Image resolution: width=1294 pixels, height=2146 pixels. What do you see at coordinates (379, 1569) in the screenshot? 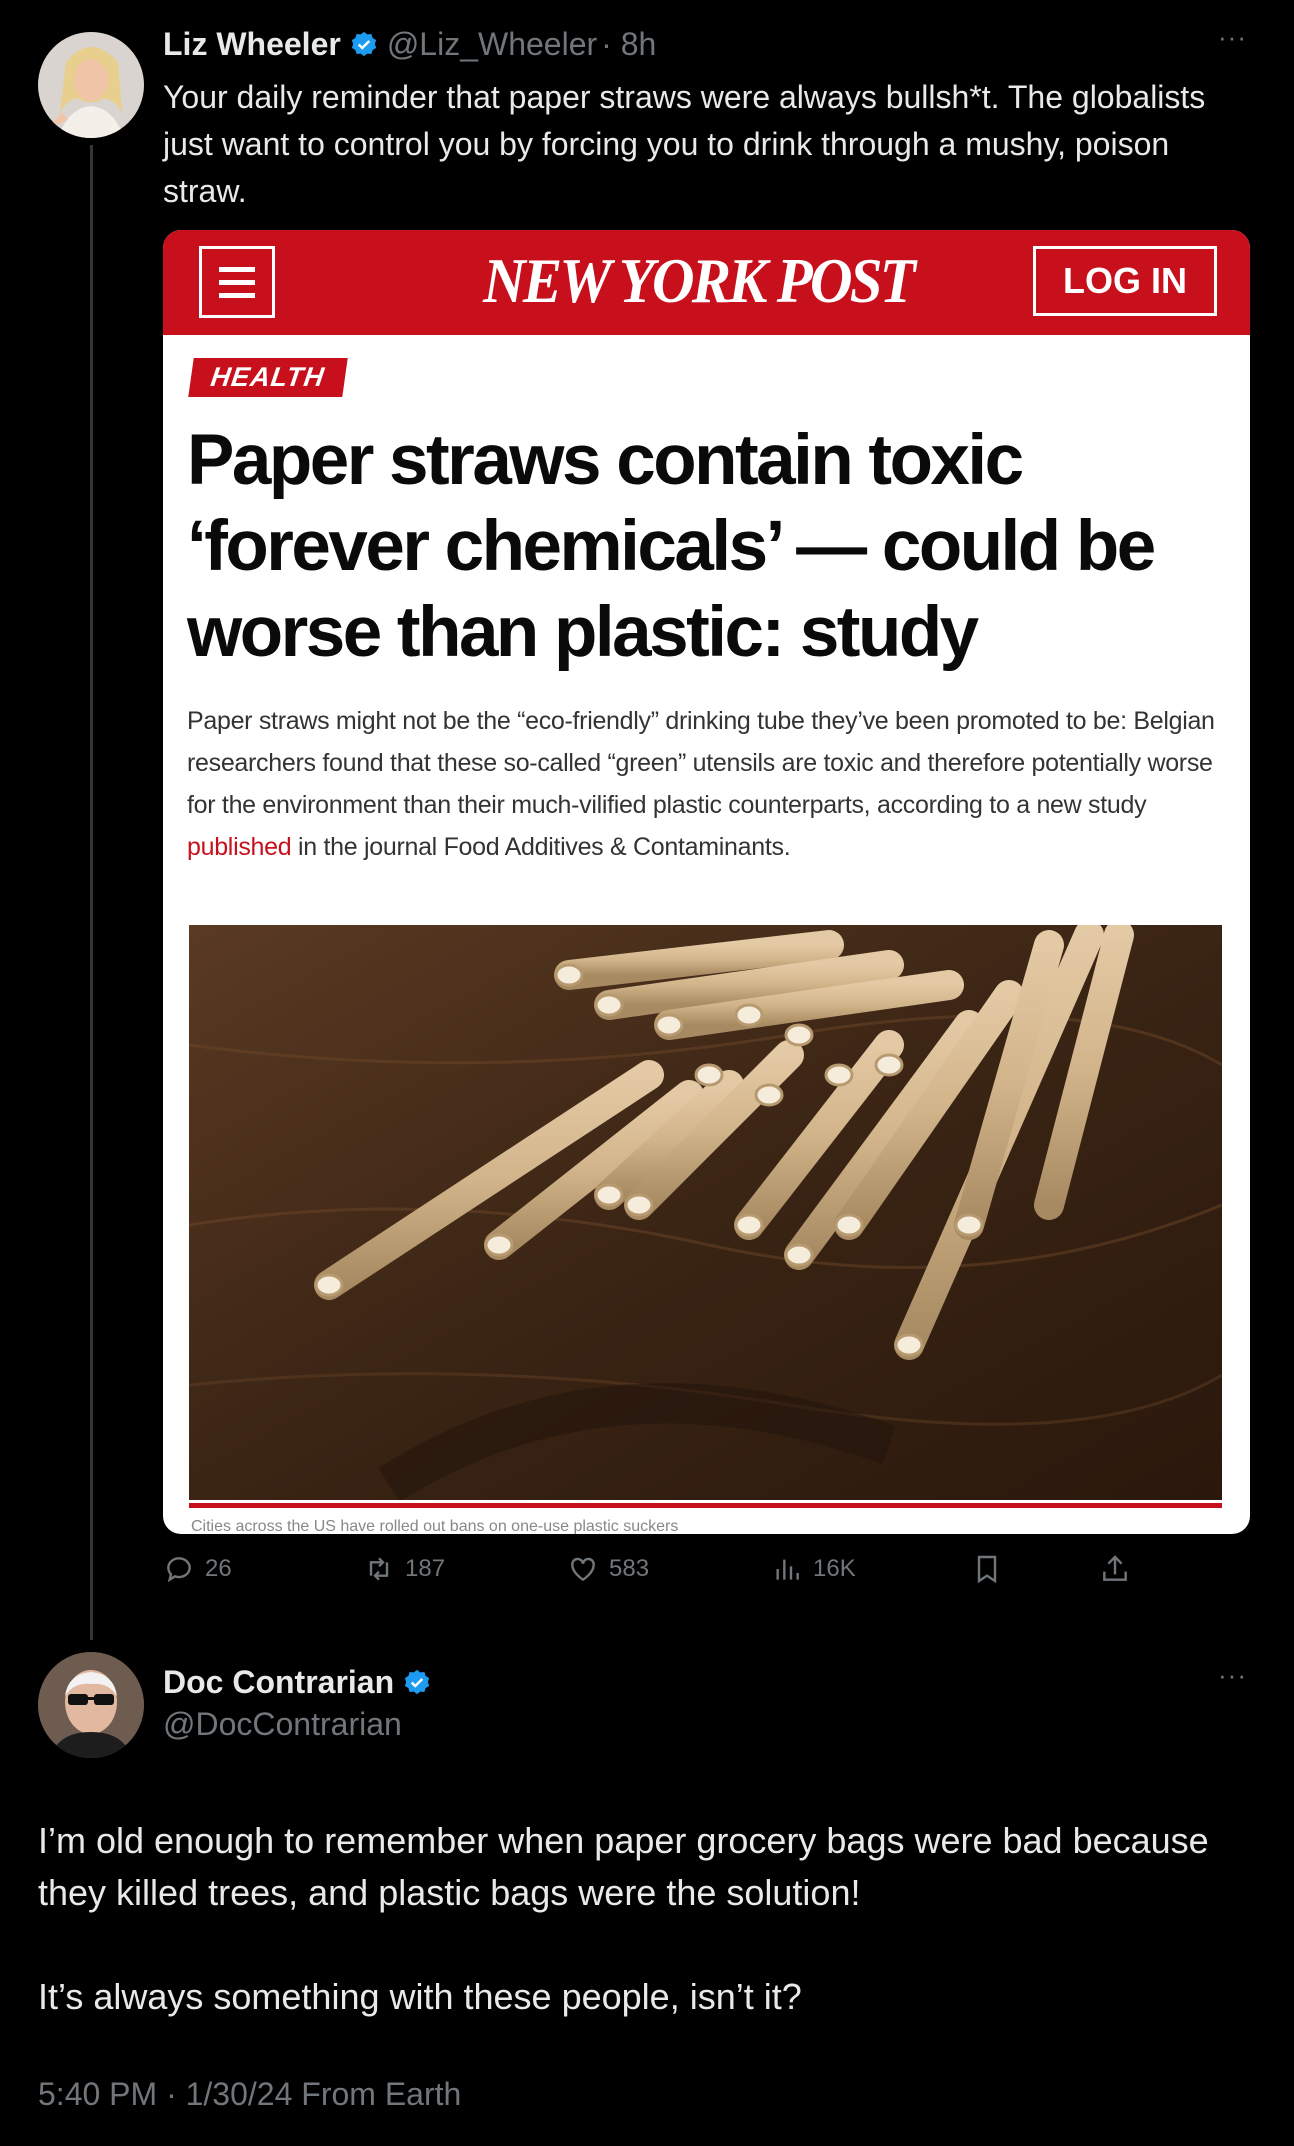
I see `retweet-icon` at bounding box center [379, 1569].